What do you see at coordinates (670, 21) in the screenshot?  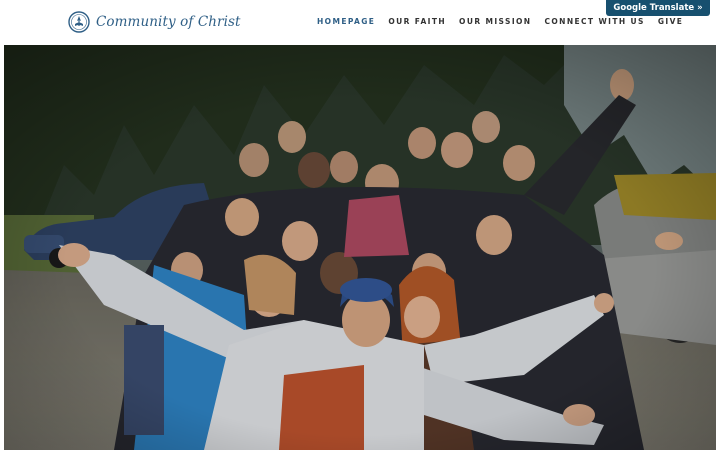 I see `nav-give: GIVE` at bounding box center [670, 21].